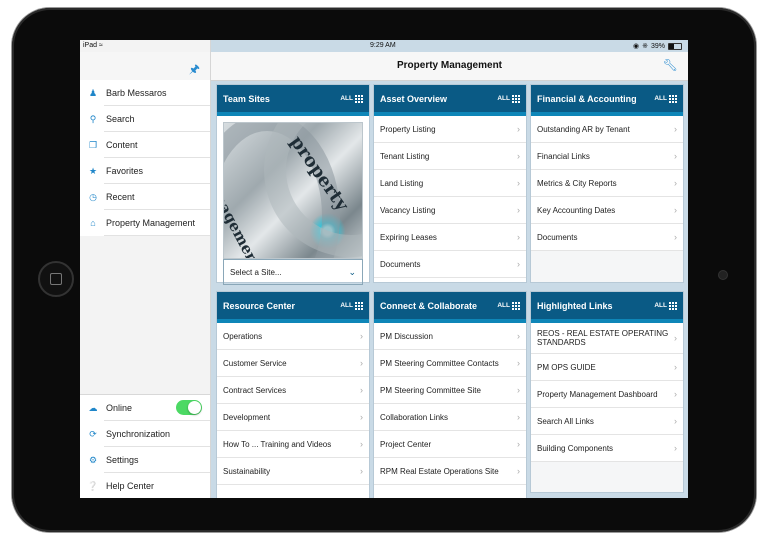 Image resolution: width=768 pixels, height=538 pixels. I want to click on list-item: Financial Links ›, so click(607, 156).